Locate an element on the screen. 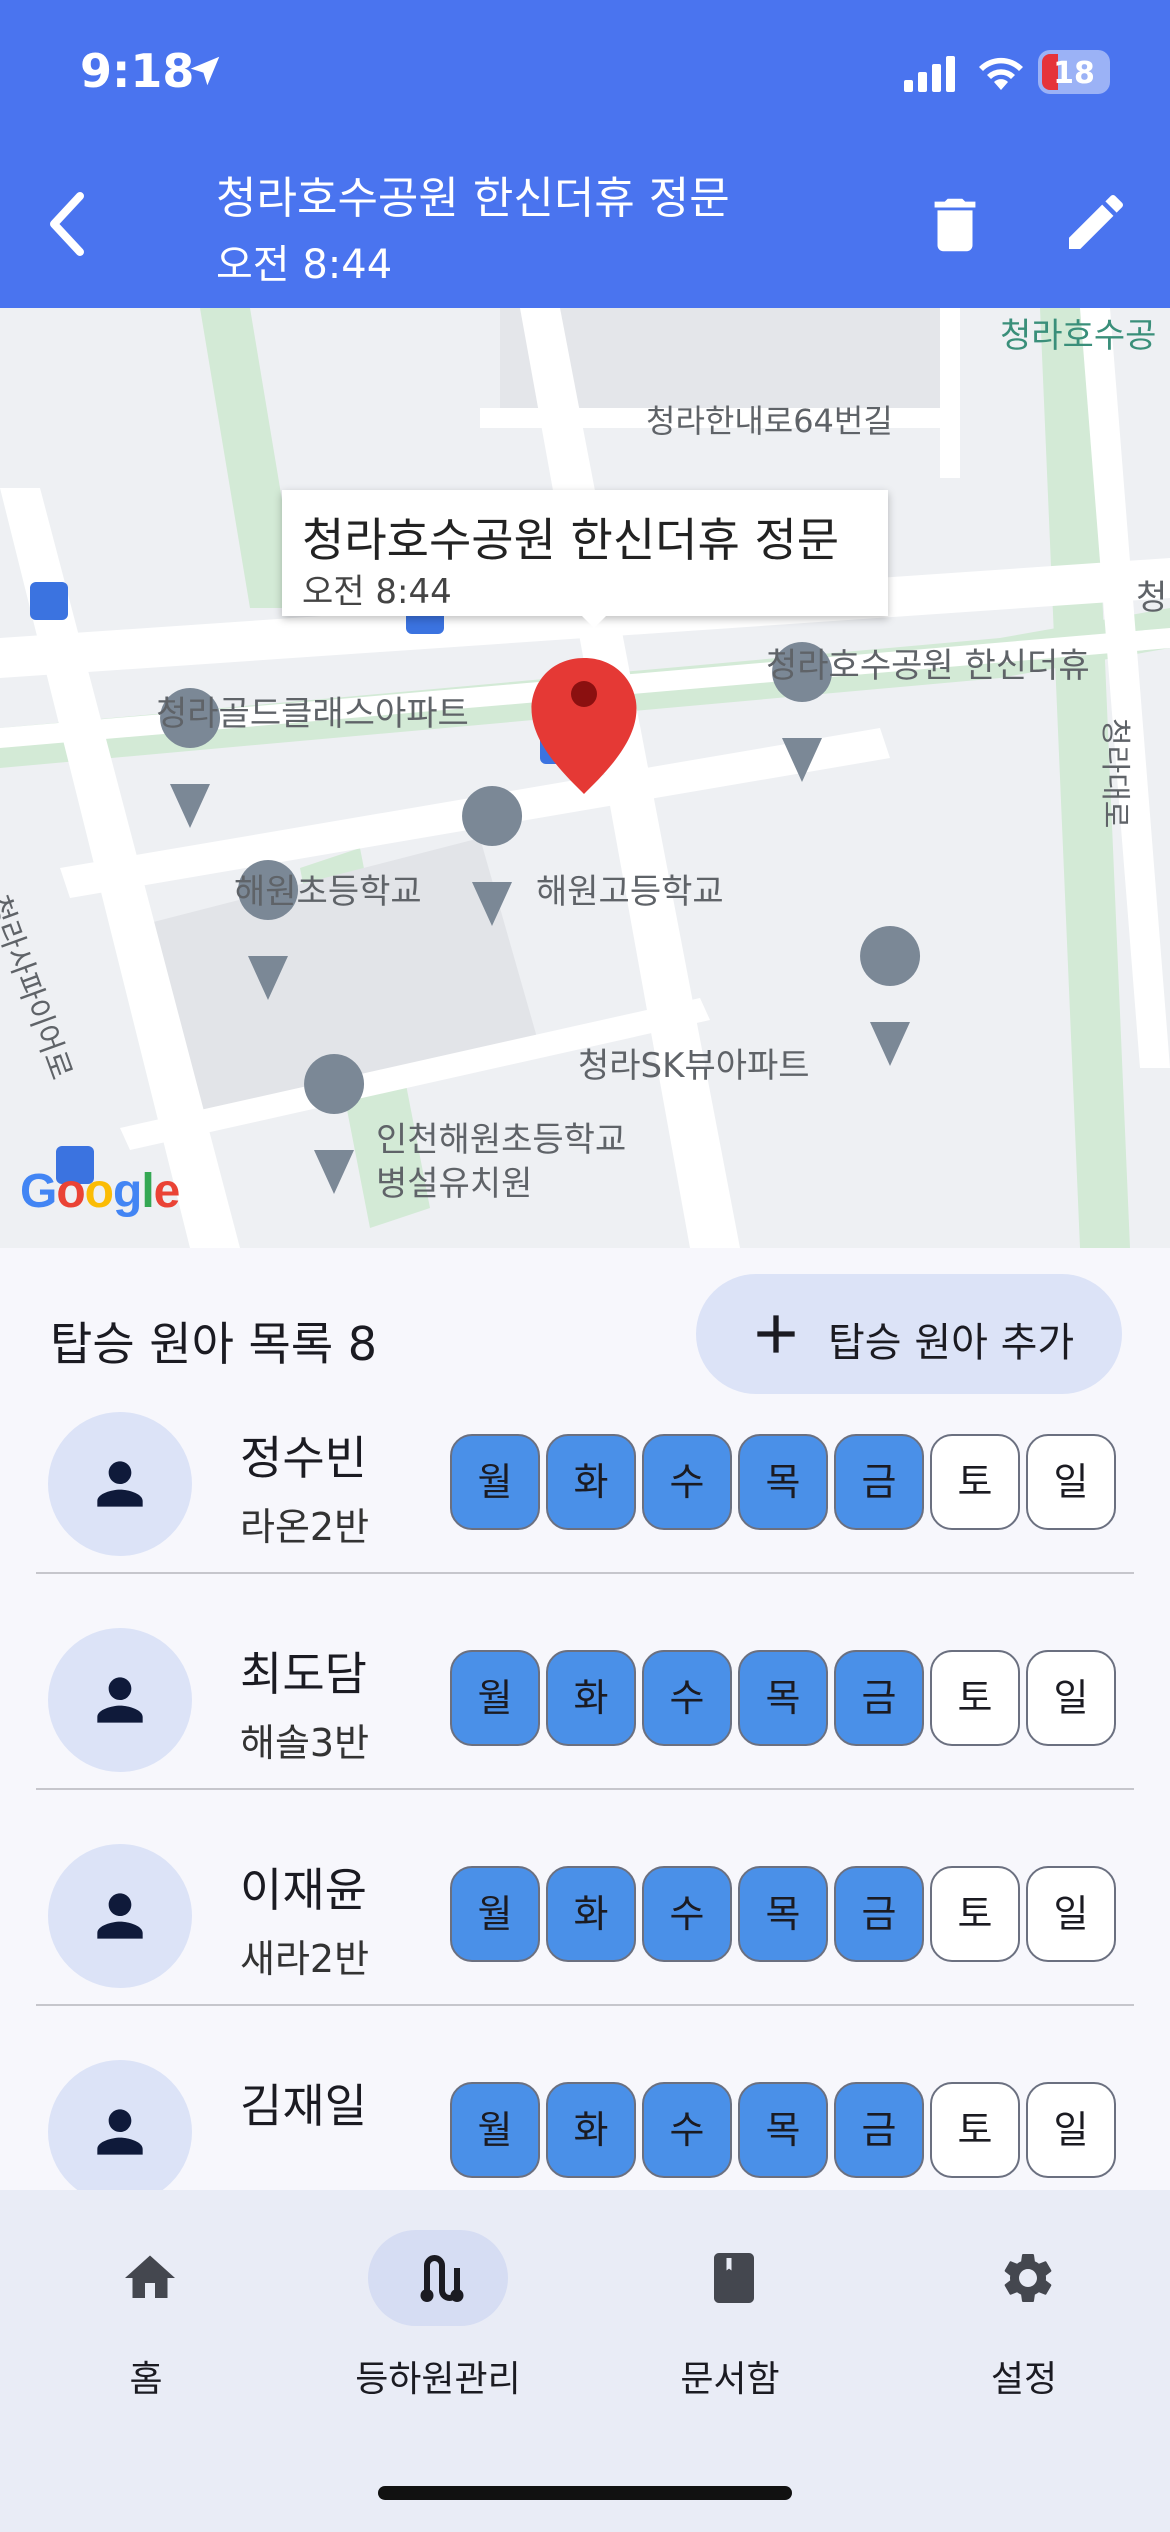 The width and height of the screenshot is (1170, 2532). child-name: 최도담 is located at coordinates (303, 1674).